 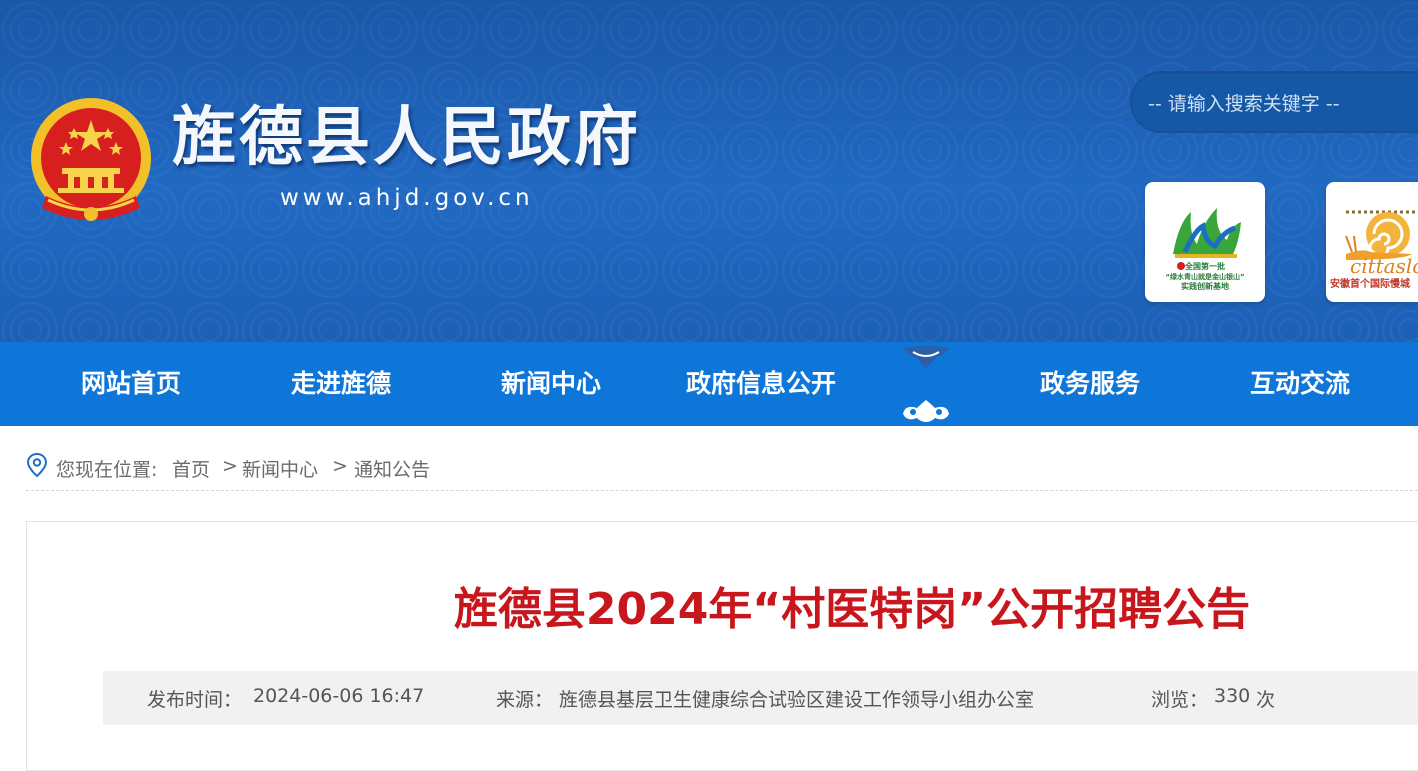 What do you see at coordinates (1266, 700) in the screenshot?
I see `views-unit: 次` at bounding box center [1266, 700].